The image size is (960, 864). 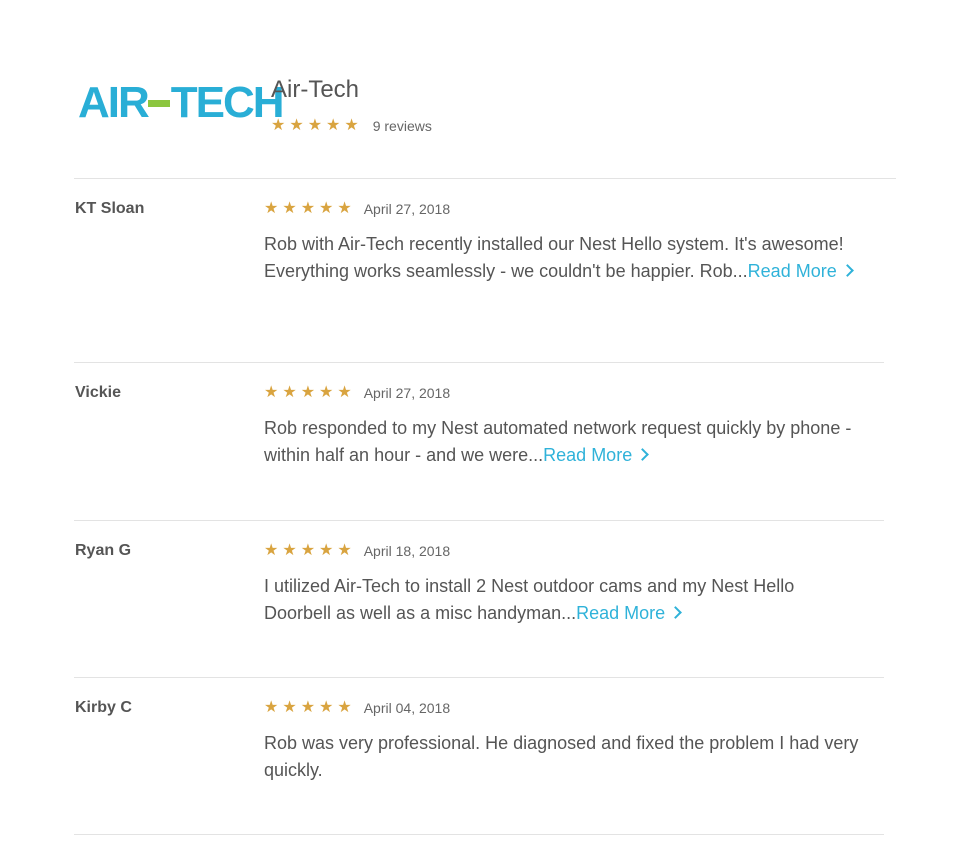 I want to click on overall-rating: ★★★★★ 9 reviews, so click(x=351, y=126).